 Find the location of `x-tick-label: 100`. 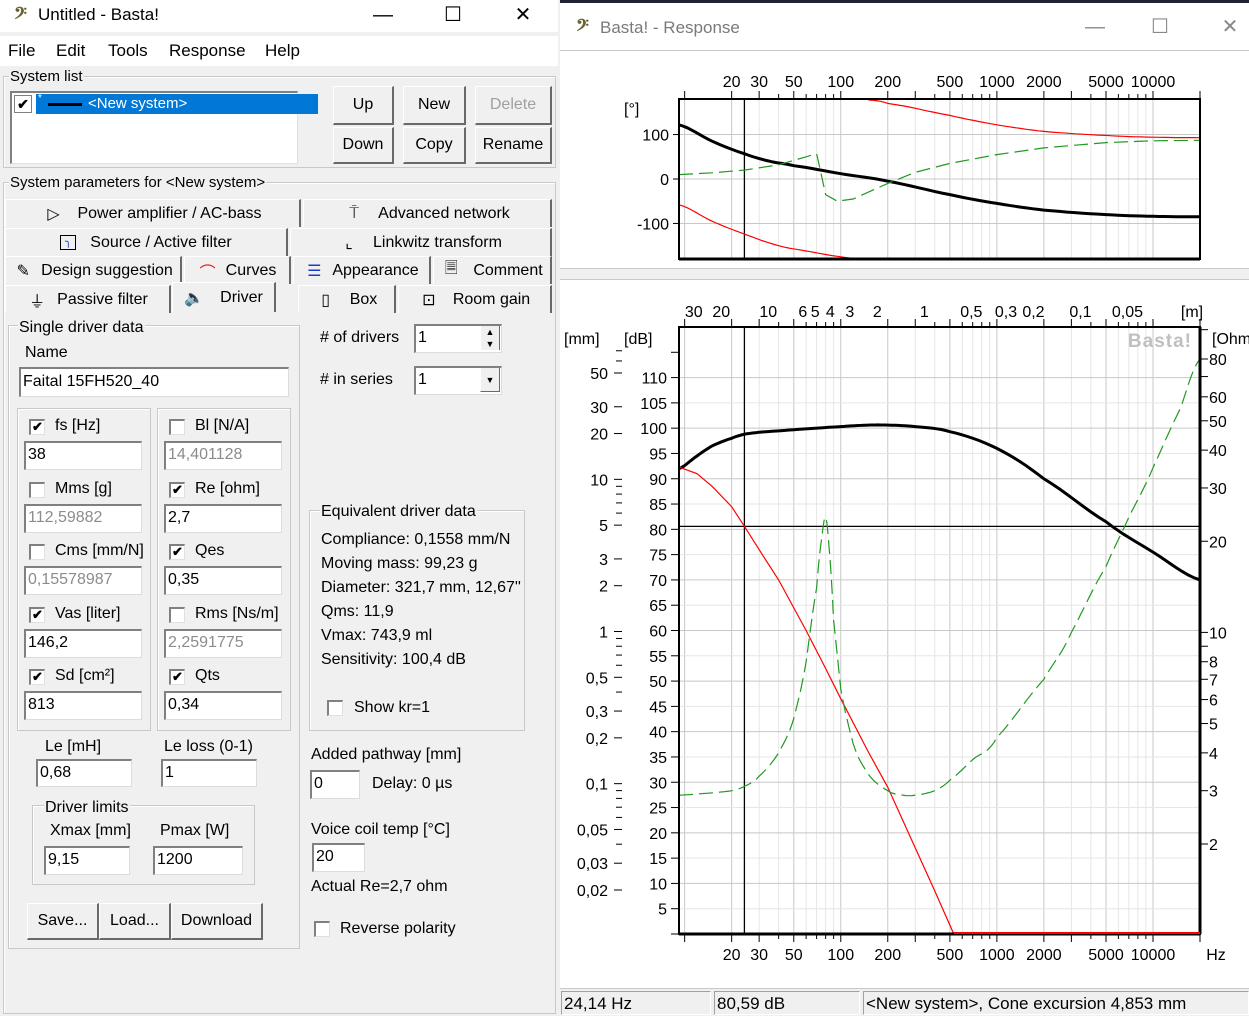

x-tick-label: 100 is located at coordinates (840, 82).